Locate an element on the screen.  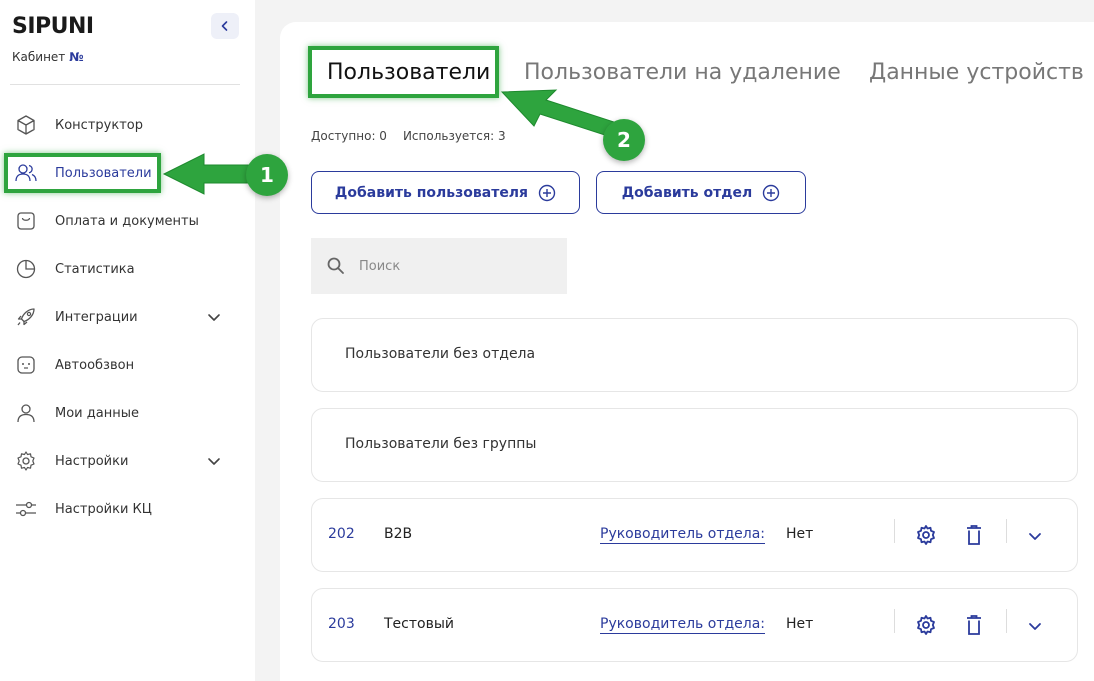
sidebar-item-label: Настройки КЦ is located at coordinates (103, 509).